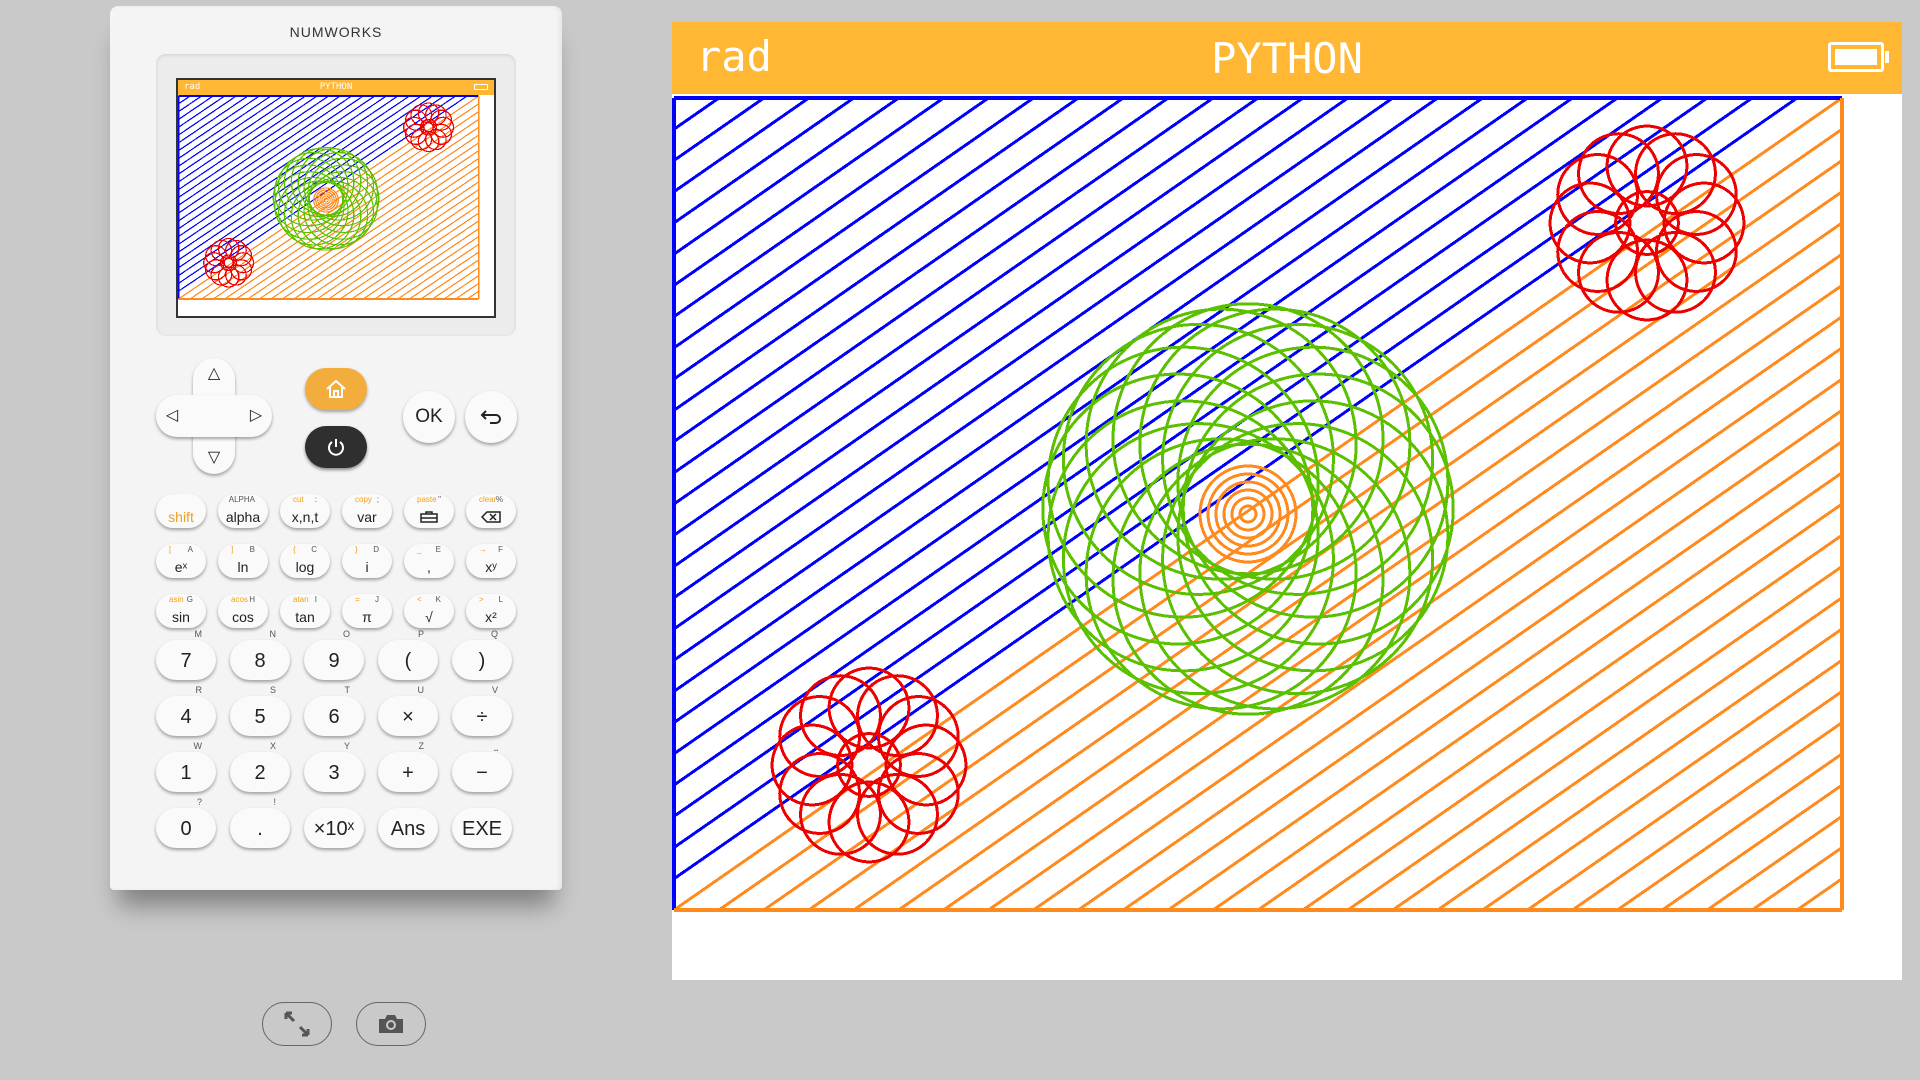  What do you see at coordinates (243, 517) in the screenshot?
I see `key-main-label: alpha` at bounding box center [243, 517].